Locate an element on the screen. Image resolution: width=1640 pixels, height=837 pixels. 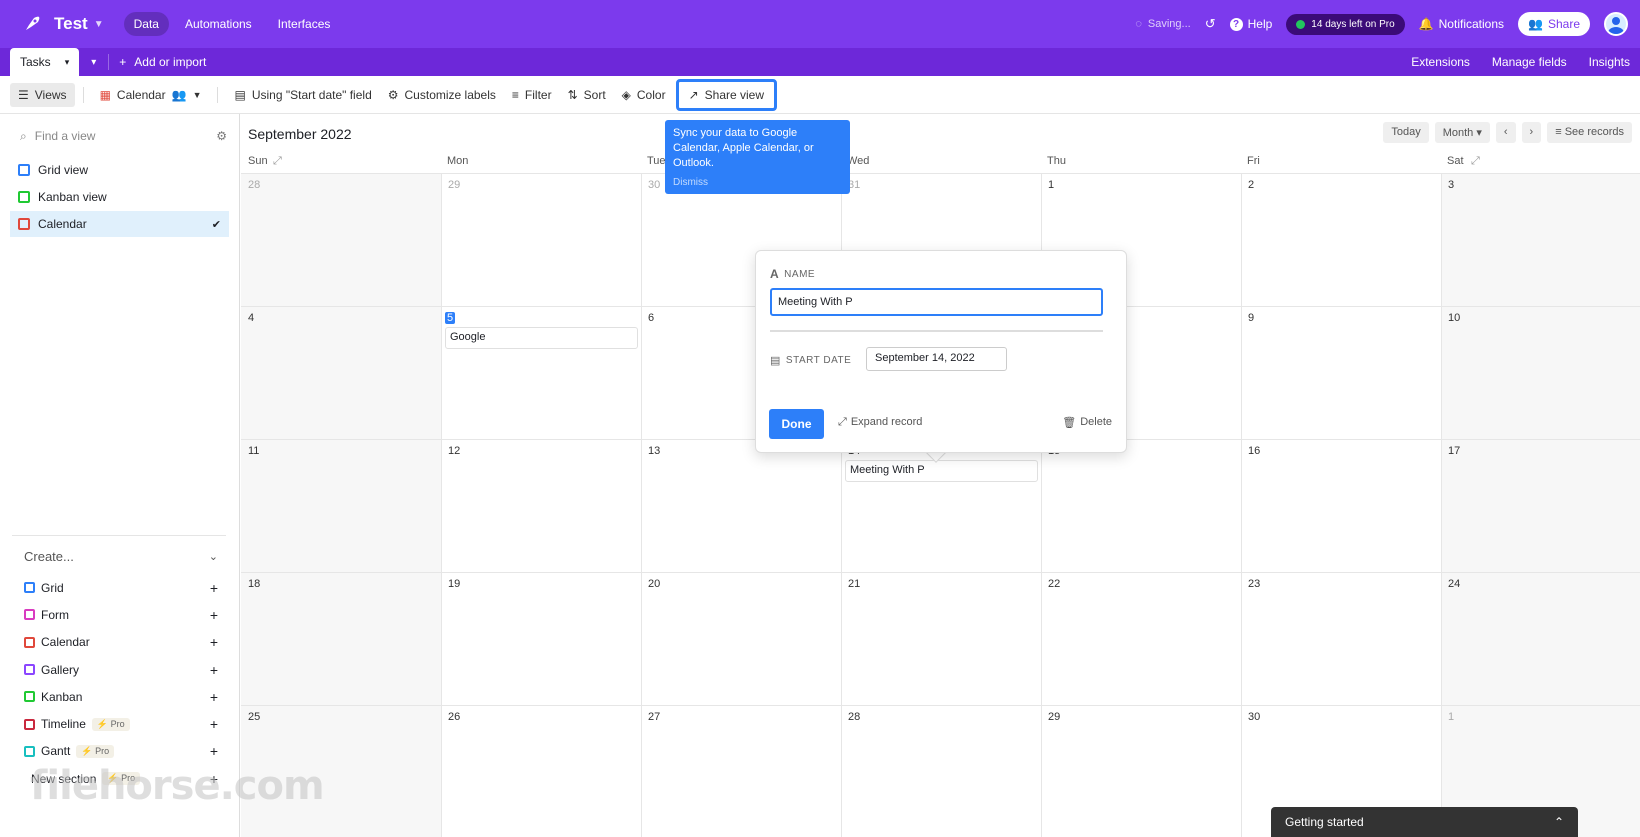
expand-record-label: Expand record is located at coordinates (886, 422).